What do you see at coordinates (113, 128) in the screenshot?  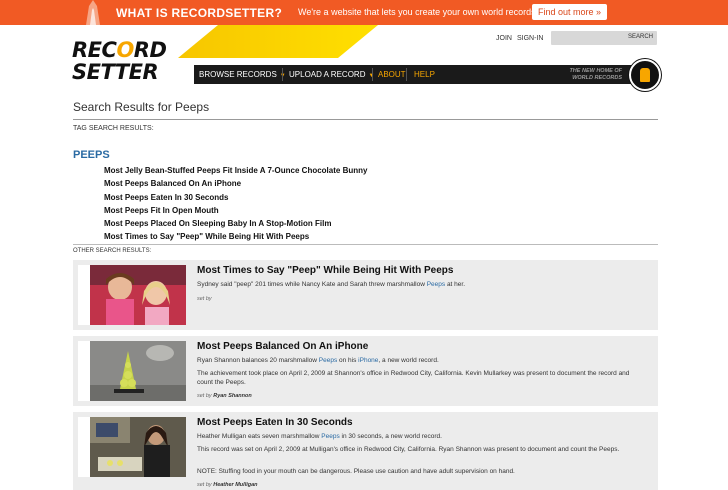 I see `tag-search-heading: TAG SEARCH RESULTS:` at bounding box center [113, 128].